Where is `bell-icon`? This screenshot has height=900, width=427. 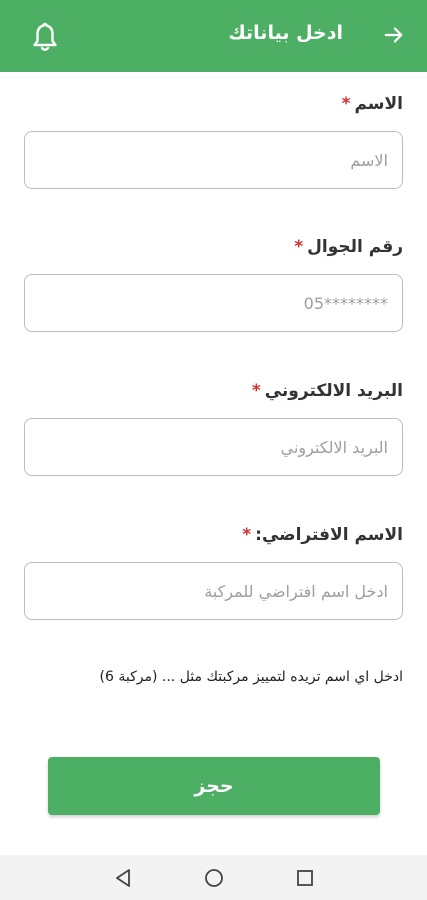 bell-icon is located at coordinates (45, 37).